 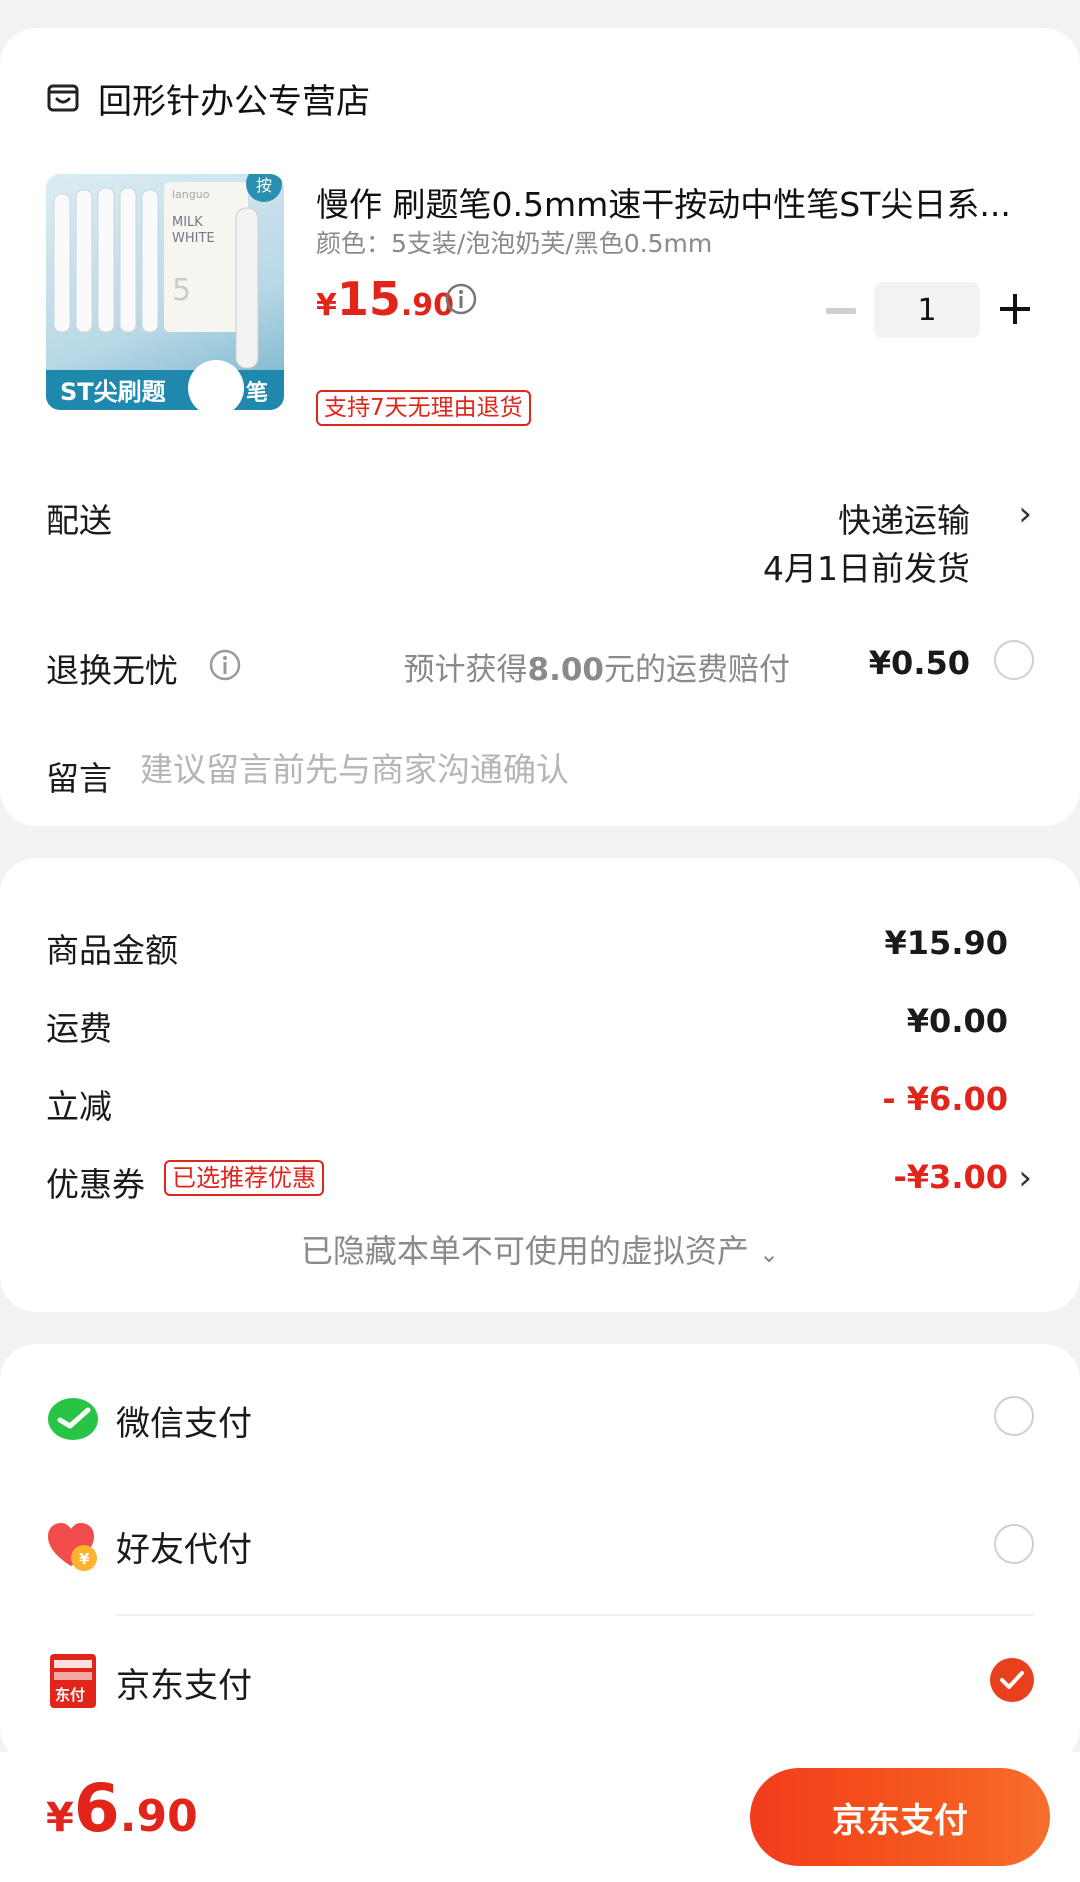 What do you see at coordinates (73, 1419) in the screenshot?
I see `wechat-icon` at bounding box center [73, 1419].